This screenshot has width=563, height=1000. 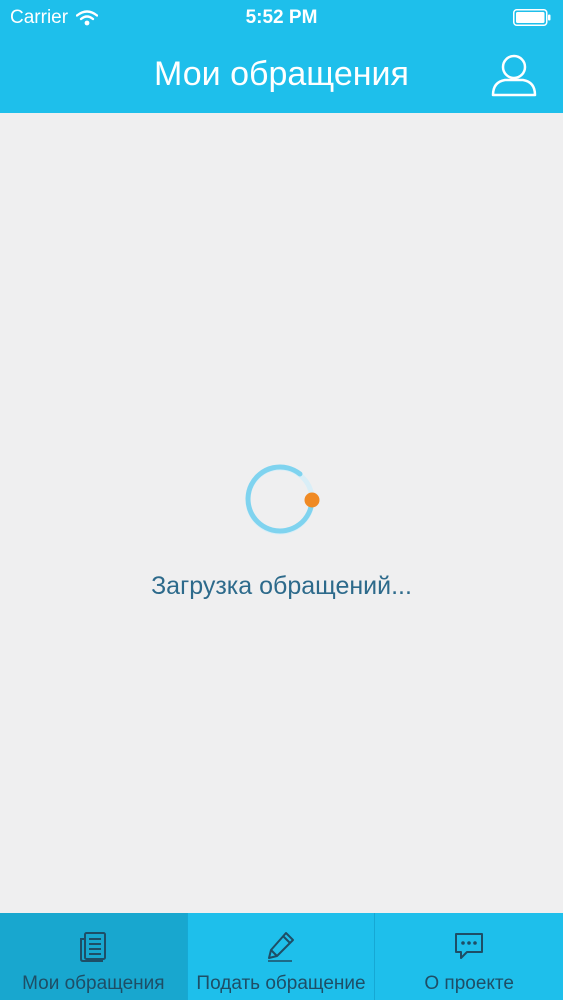 I want to click on tab-label-submit-request: Подать обращение, so click(x=281, y=983).